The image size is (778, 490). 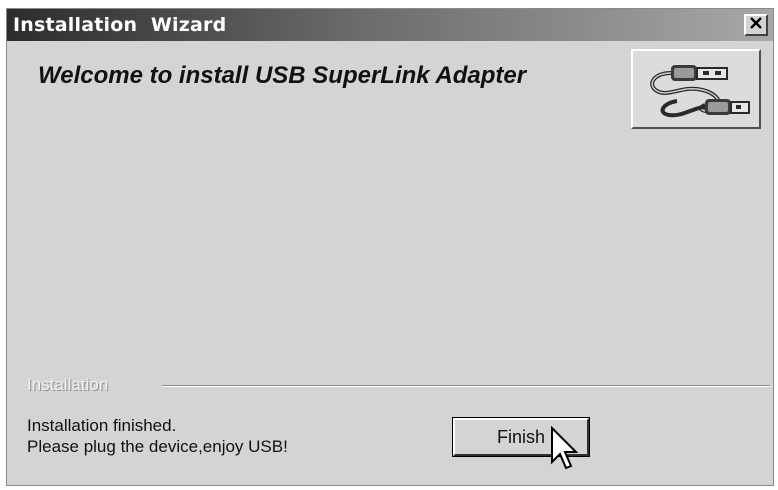 I want to click on installation-group-label: Installation, so click(x=68, y=384).